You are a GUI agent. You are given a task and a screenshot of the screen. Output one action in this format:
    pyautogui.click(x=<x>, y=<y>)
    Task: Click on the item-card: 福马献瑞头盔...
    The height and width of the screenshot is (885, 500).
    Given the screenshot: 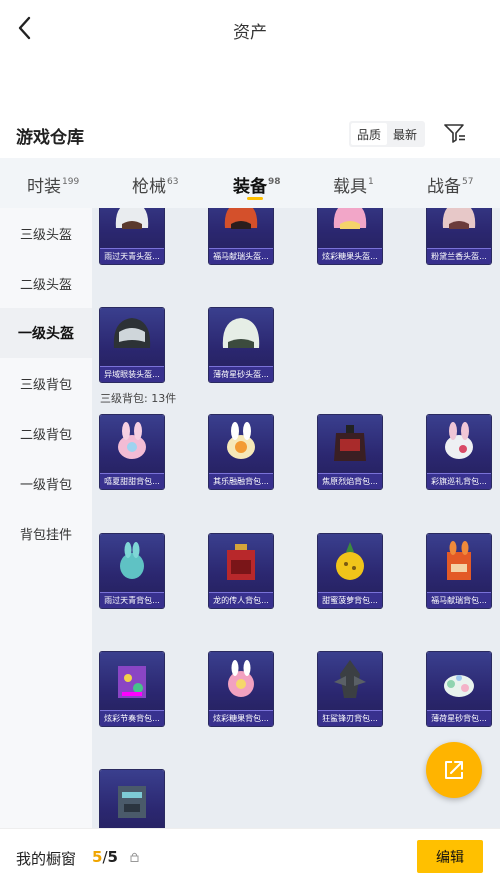 What is the action you would take?
    pyautogui.click(x=241, y=236)
    